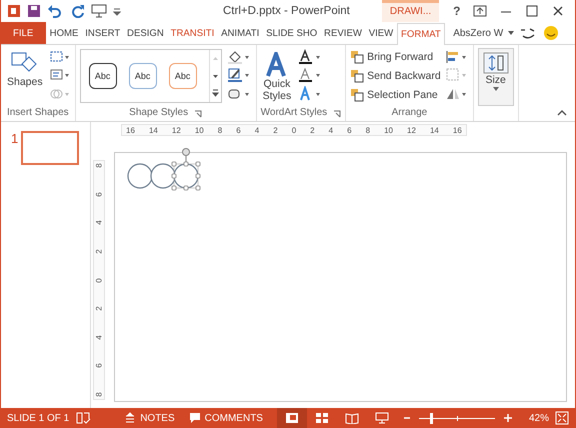 The image size is (576, 428). What do you see at coordinates (192, 33) in the screenshot?
I see `ribbon-tab: TRANSITI` at bounding box center [192, 33].